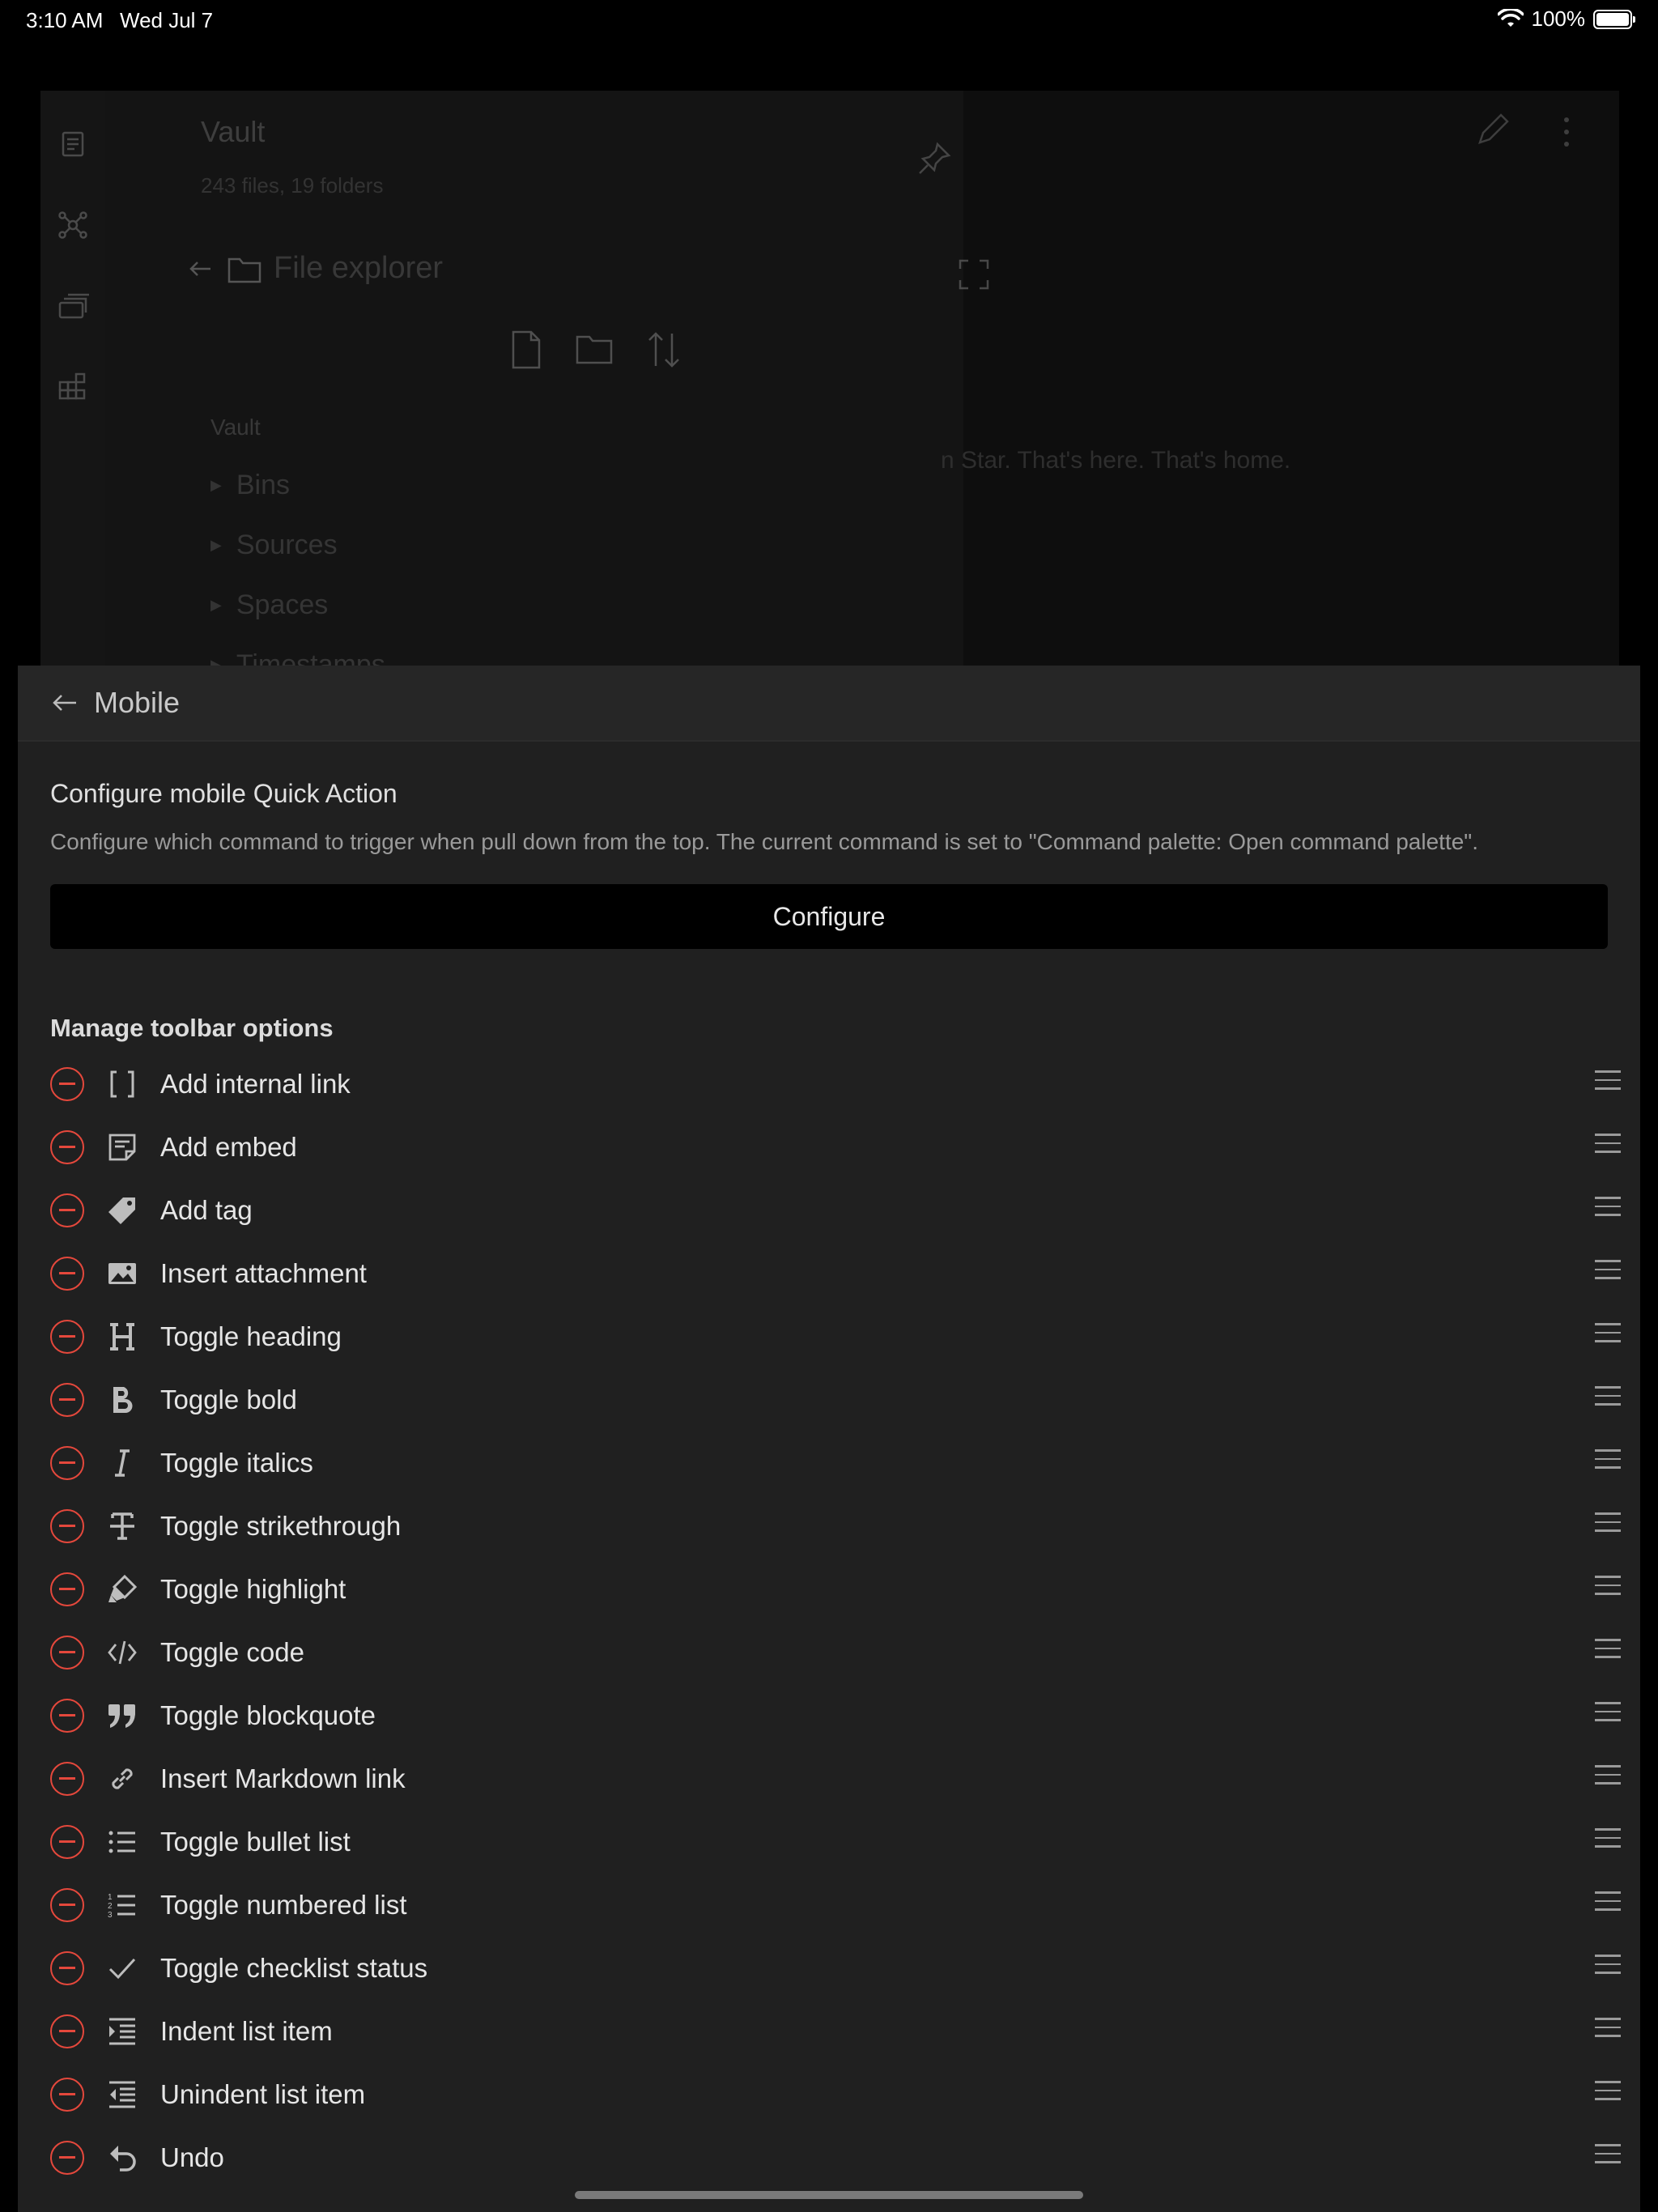 This screenshot has width=1658, height=2212. Describe the element at coordinates (73, 306) in the screenshot. I see `cards-icon` at that location.